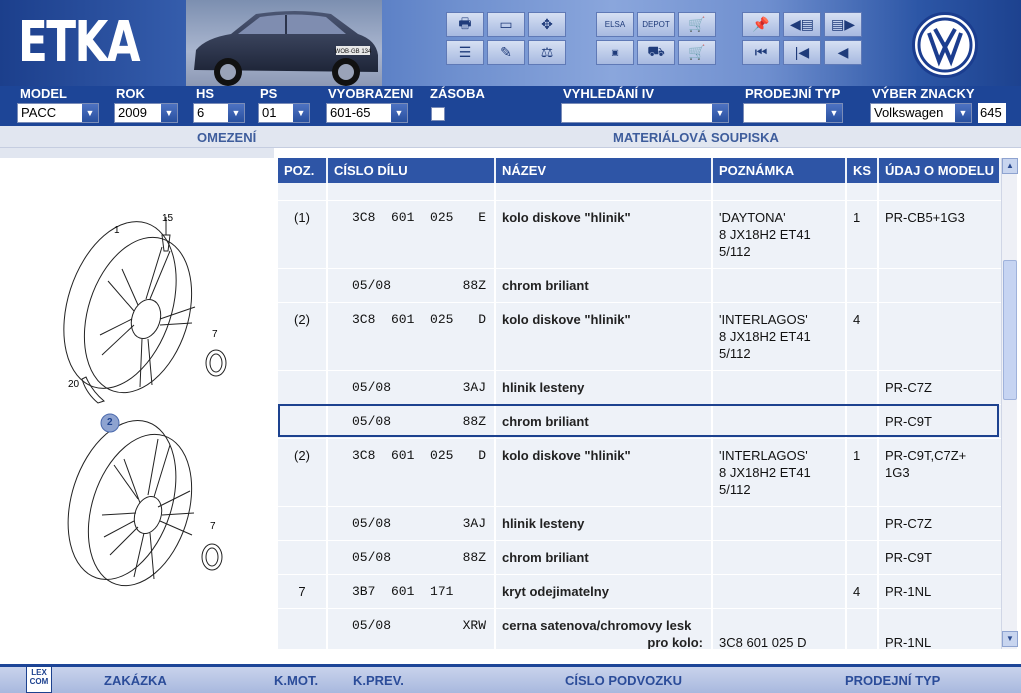 This screenshot has height=693, width=1021. I want to click on cell-udaj-o-modelu: PR-C9T, so click(908, 421).